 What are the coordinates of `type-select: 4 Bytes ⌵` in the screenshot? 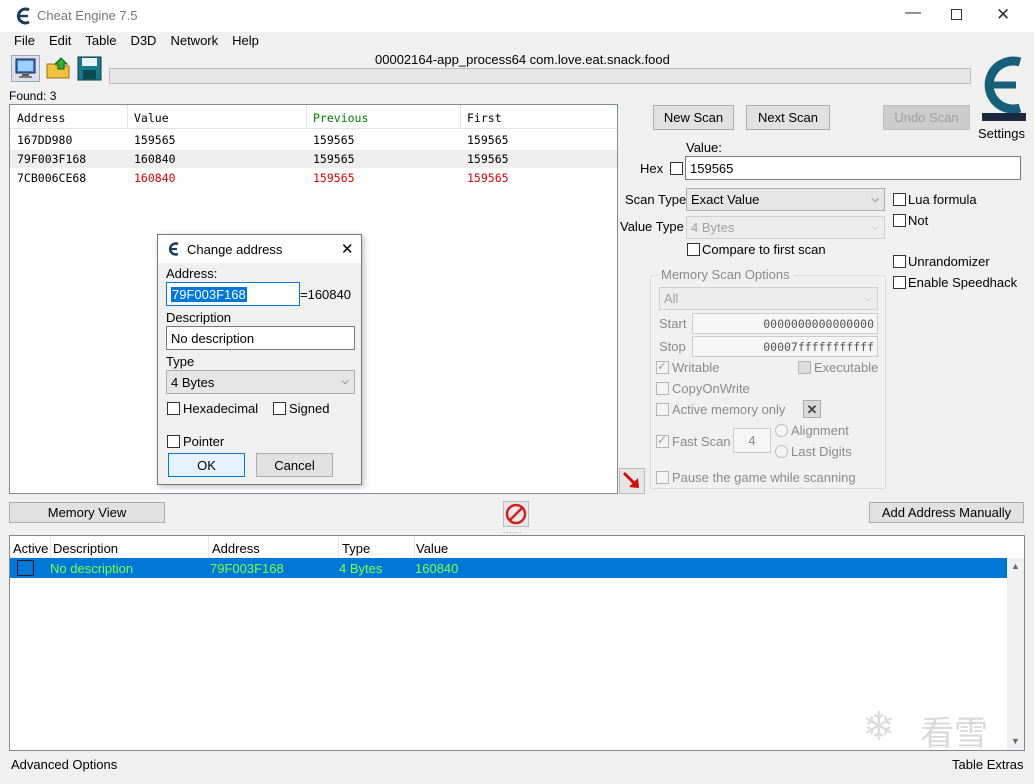 It's located at (260, 382).